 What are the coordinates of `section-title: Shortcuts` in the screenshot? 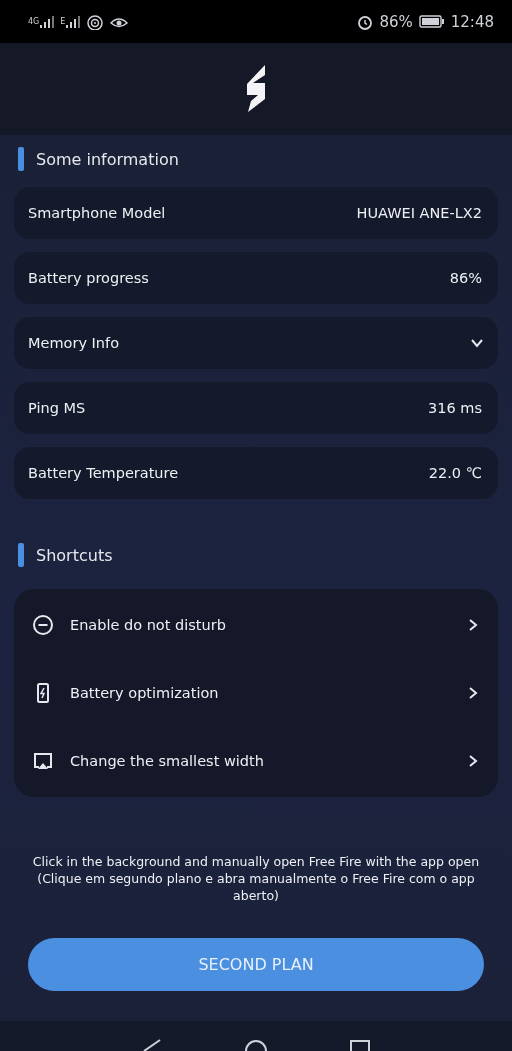 It's located at (74, 555).